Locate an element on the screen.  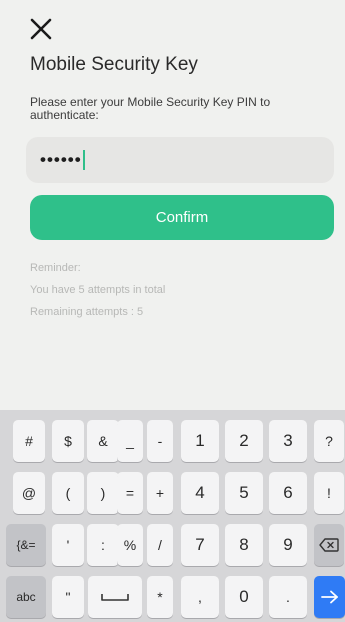
key-9: 9 is located at coordinates (288, 545).